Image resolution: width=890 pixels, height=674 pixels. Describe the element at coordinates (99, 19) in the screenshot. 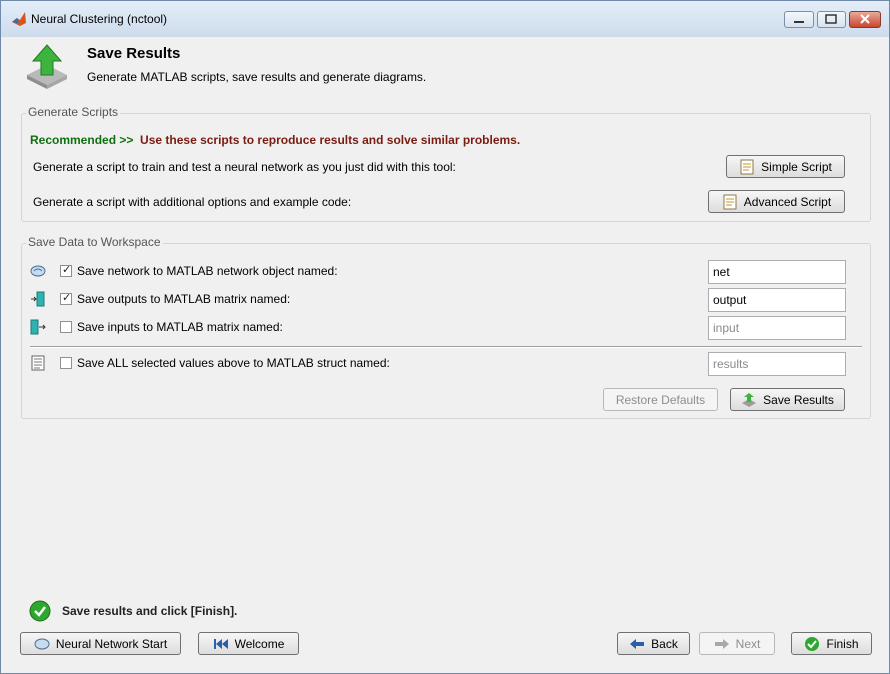

I see `window-title: Neural Clustering (nctool)` at that location.